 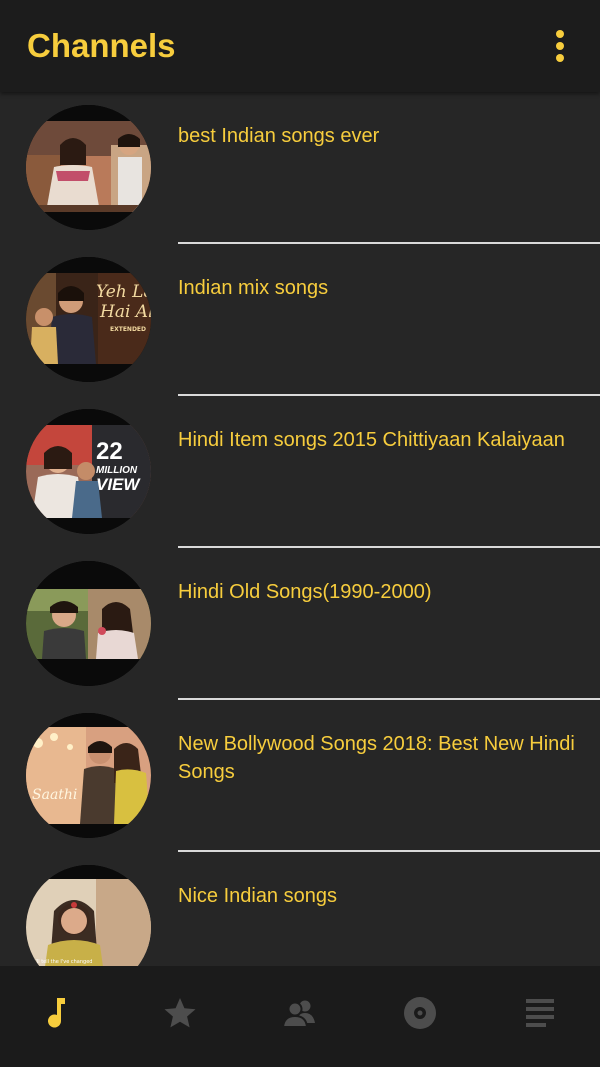 I want to click on bottom-navigation, so click(x=300, y=1016).